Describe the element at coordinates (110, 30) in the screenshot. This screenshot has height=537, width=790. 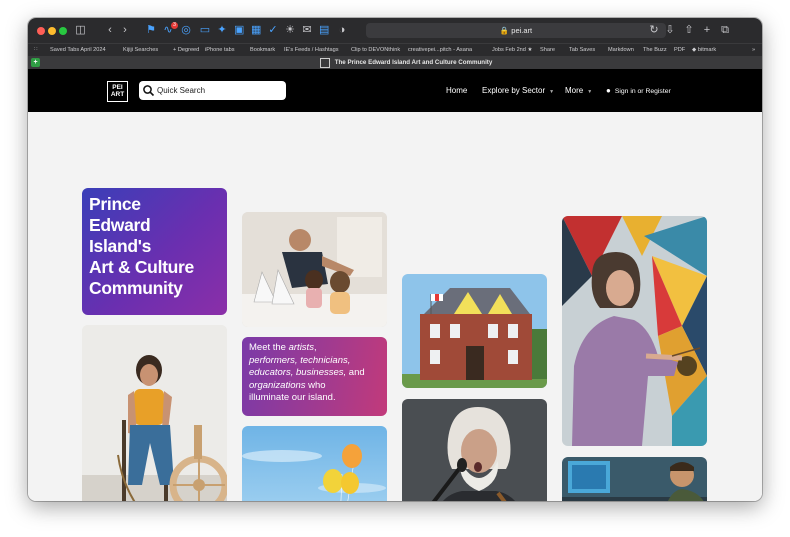
I see `back-icon: ‹` at that location.